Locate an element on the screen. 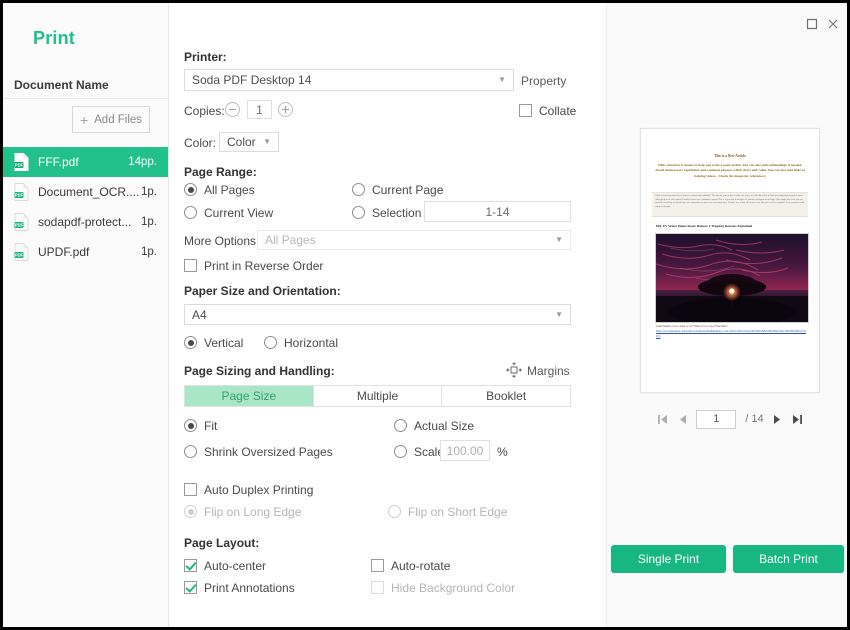 This screenshot has height=630, width=850. file-pagecount: 14pp. is located at coordinates (142, 162).